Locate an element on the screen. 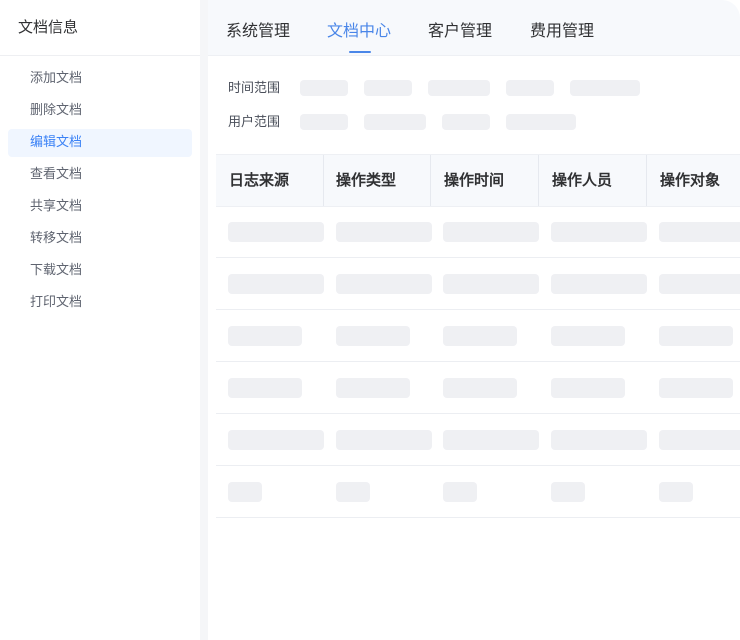 This screenshot has height=640, width=740. sidebar-item-view-document: 查看文档 is located at coordinates (100, 175).